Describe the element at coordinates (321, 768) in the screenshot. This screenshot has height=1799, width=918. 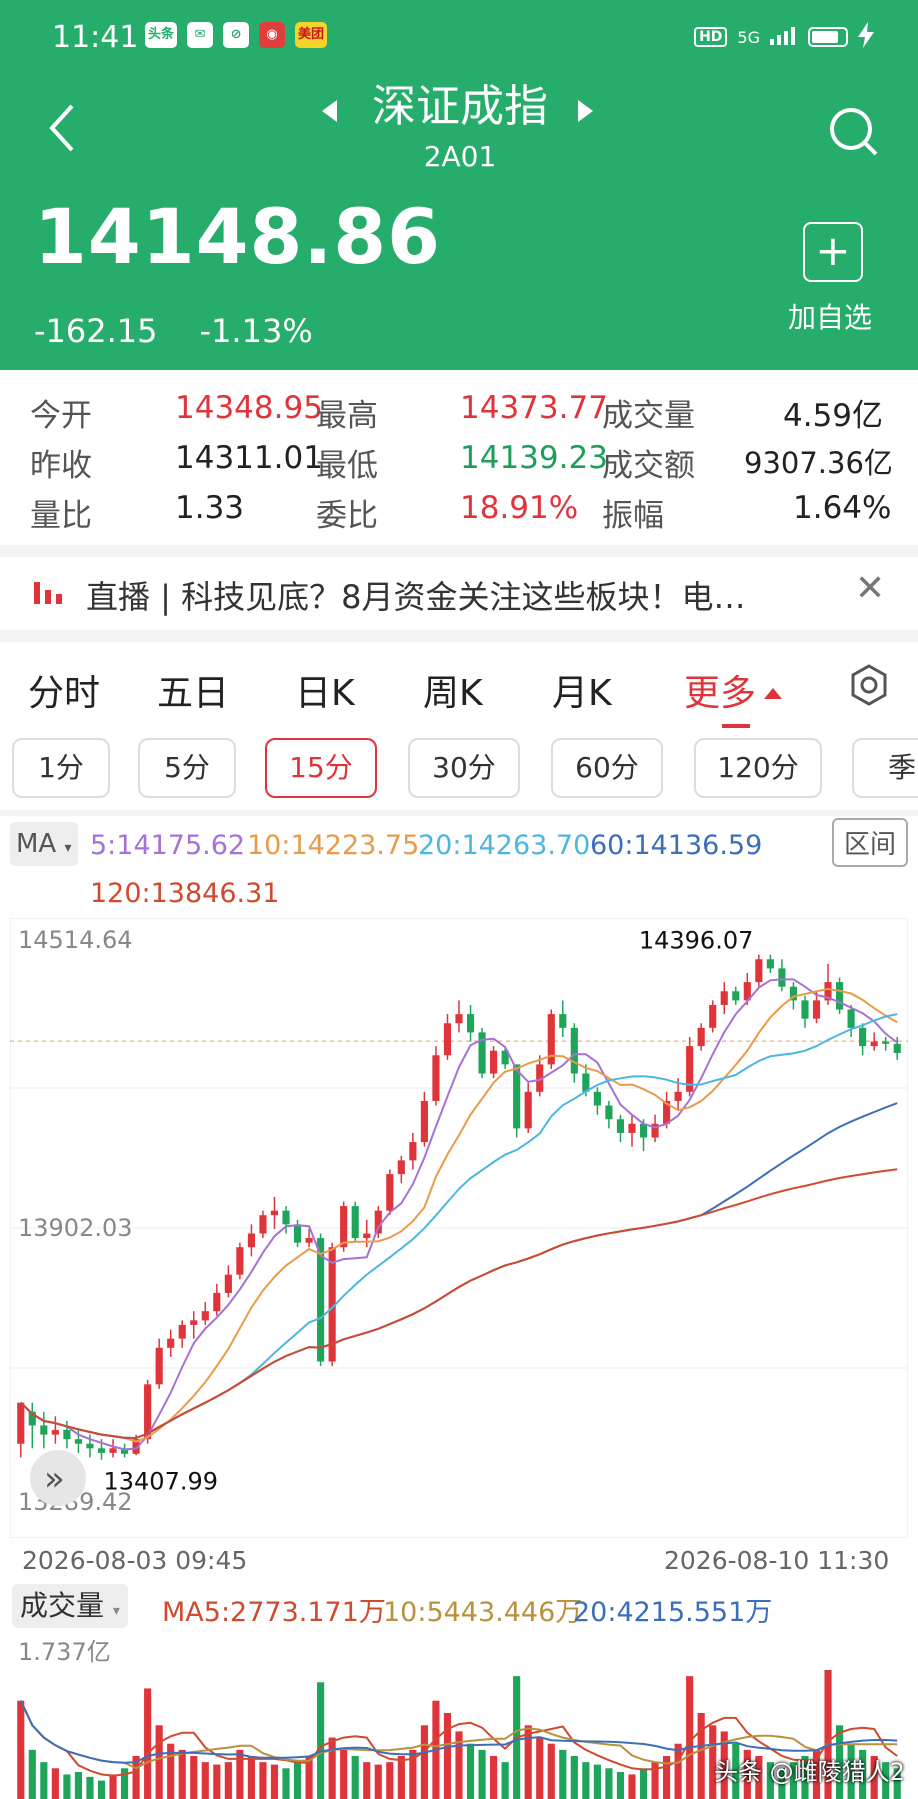
I see `period-15m: 15分` at that location.